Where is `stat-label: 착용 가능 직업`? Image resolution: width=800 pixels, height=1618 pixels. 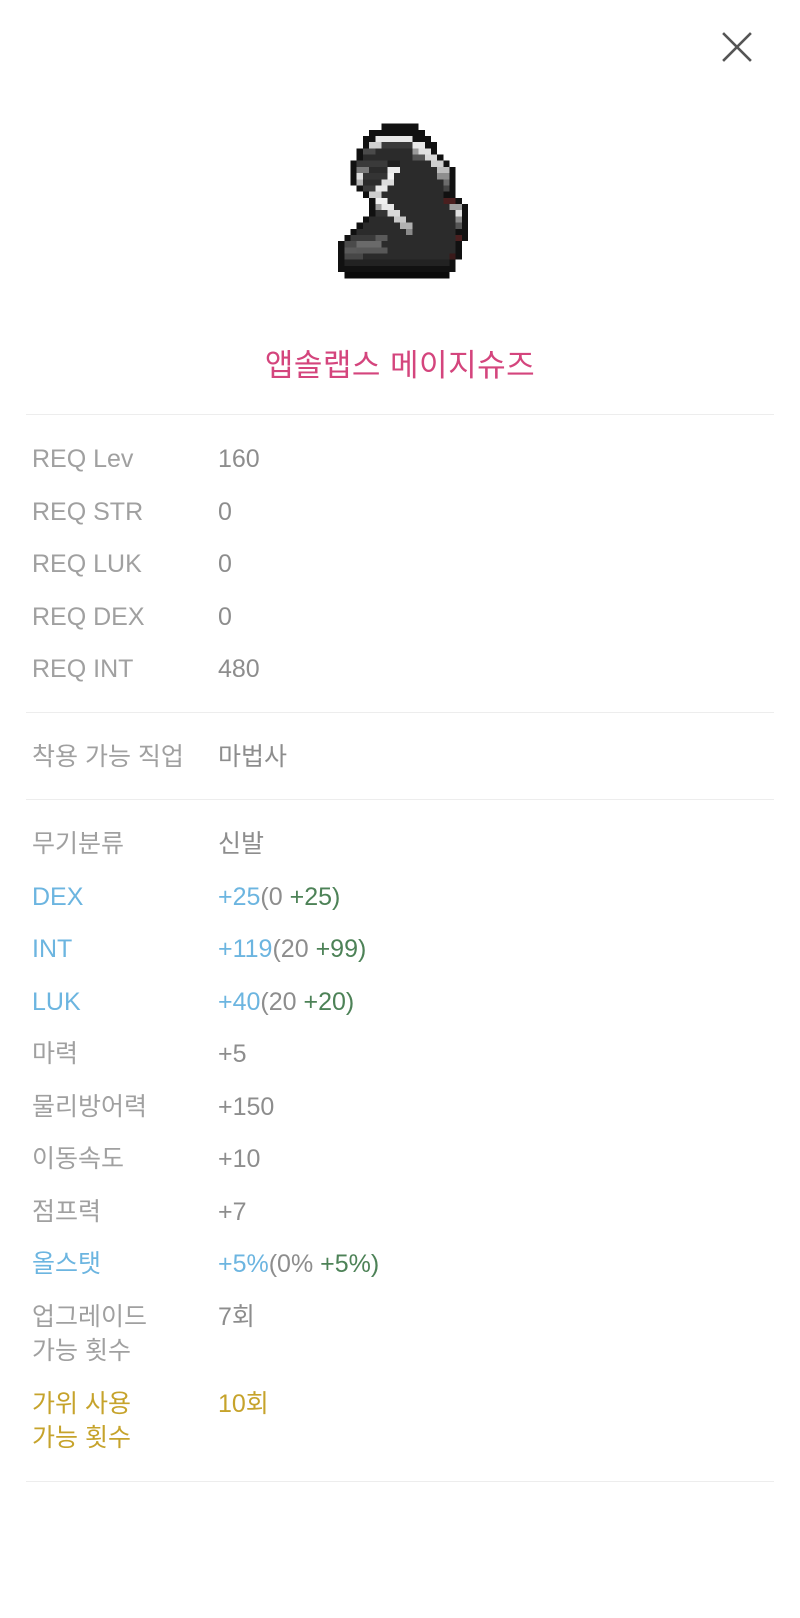
stat-label: 착용 가능 직업 is located at coordinates (108, 756).